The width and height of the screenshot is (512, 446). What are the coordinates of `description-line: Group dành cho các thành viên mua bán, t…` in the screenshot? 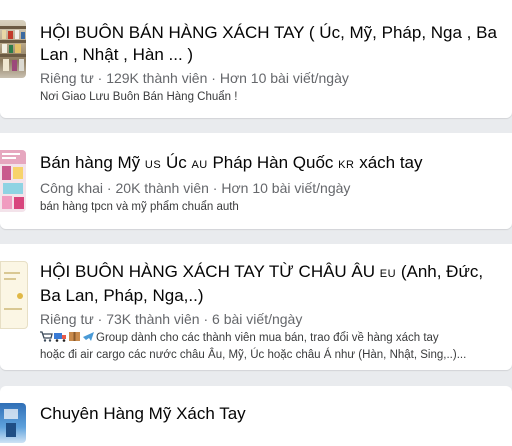 It's located at (272, 338).